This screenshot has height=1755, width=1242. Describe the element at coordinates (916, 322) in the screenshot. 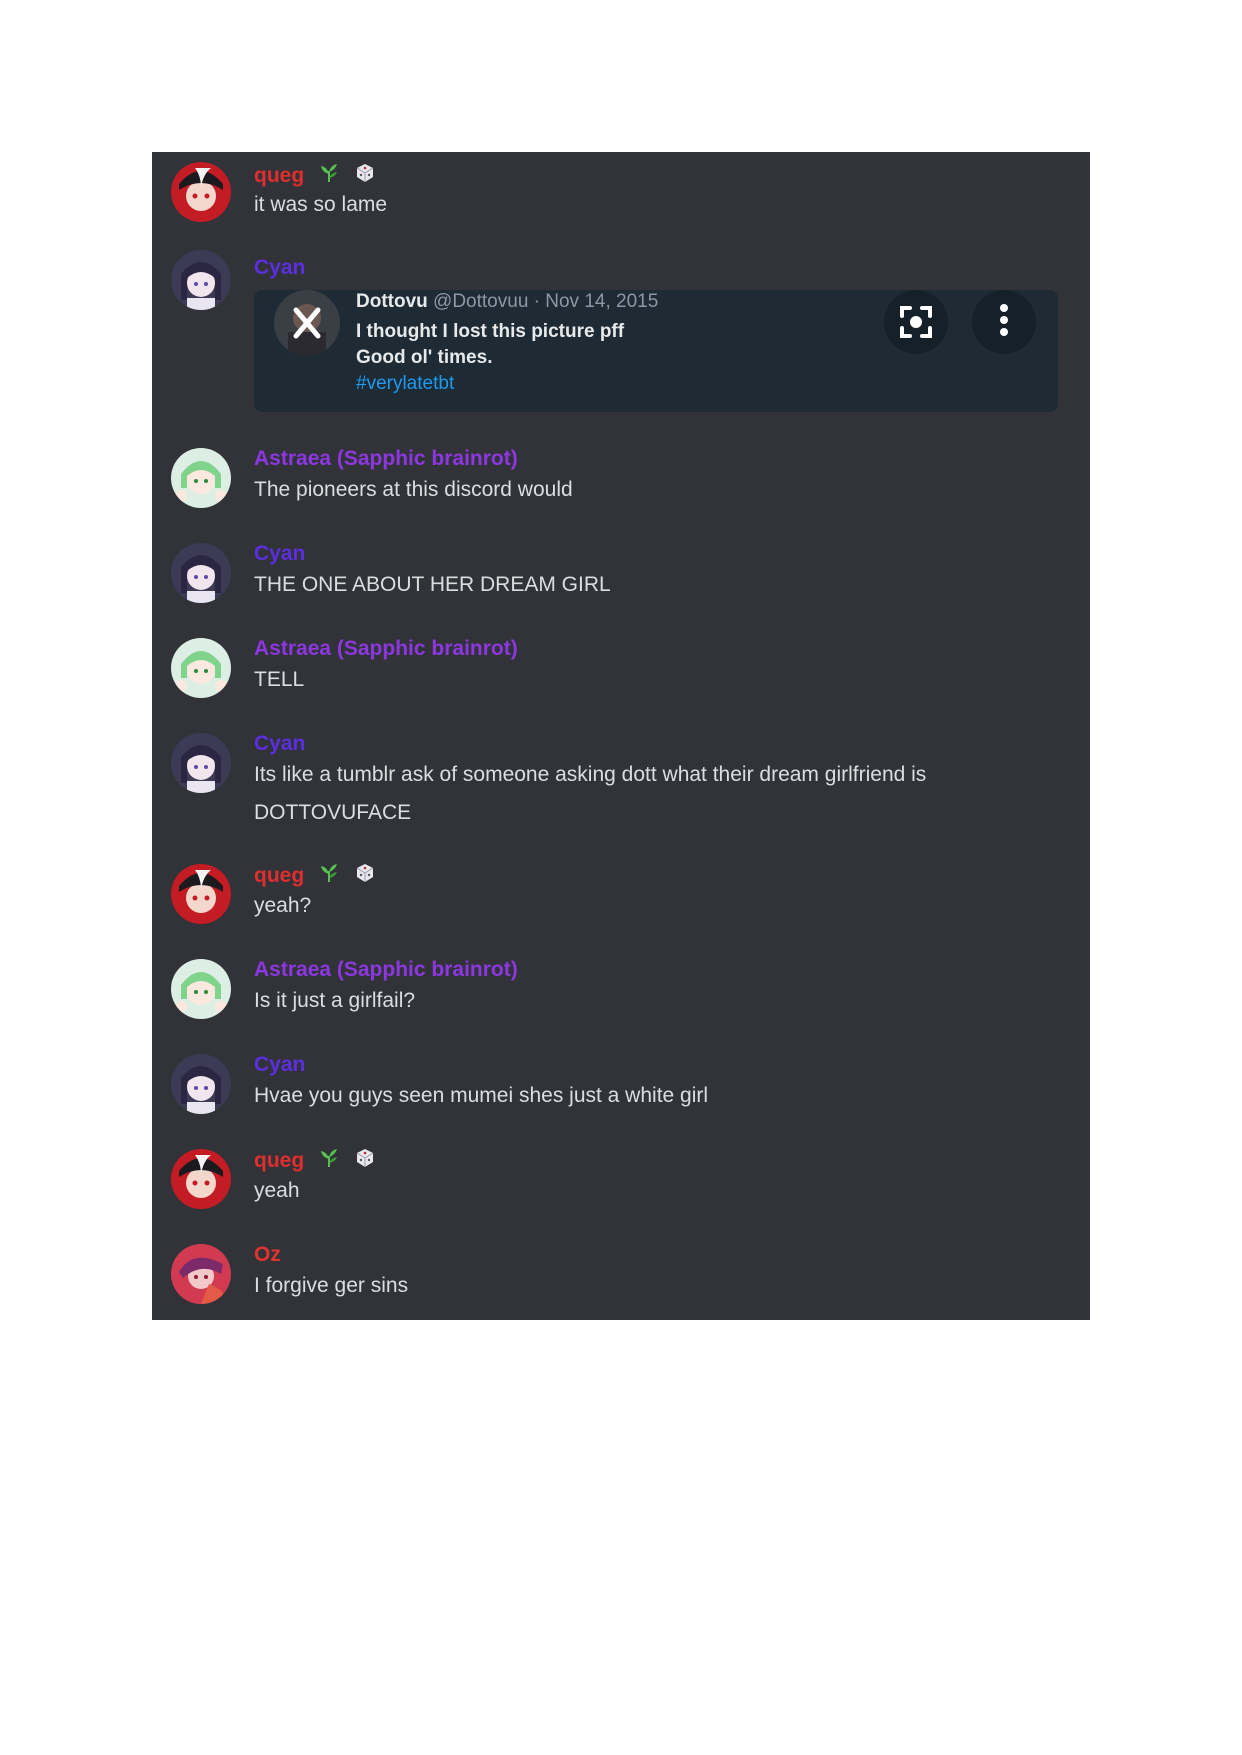

I see `lens-icon` at that location.